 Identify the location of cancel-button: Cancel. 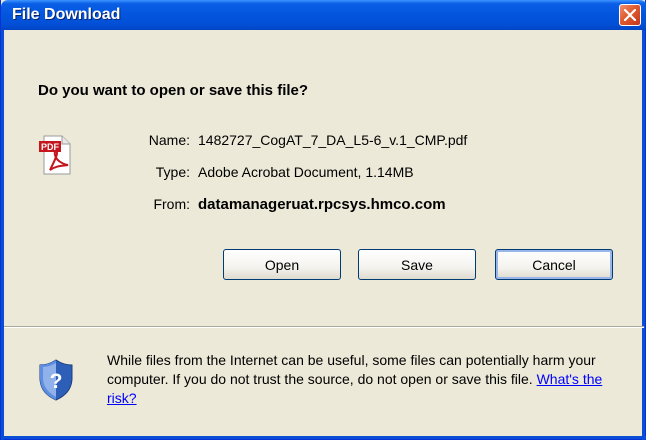
(554, 264).